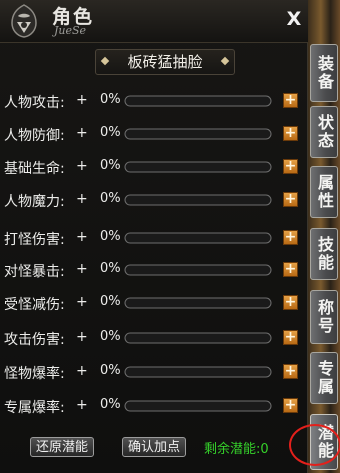  I want to click on remaining-potential-label: 剩余潜能:, so click(232, 449).